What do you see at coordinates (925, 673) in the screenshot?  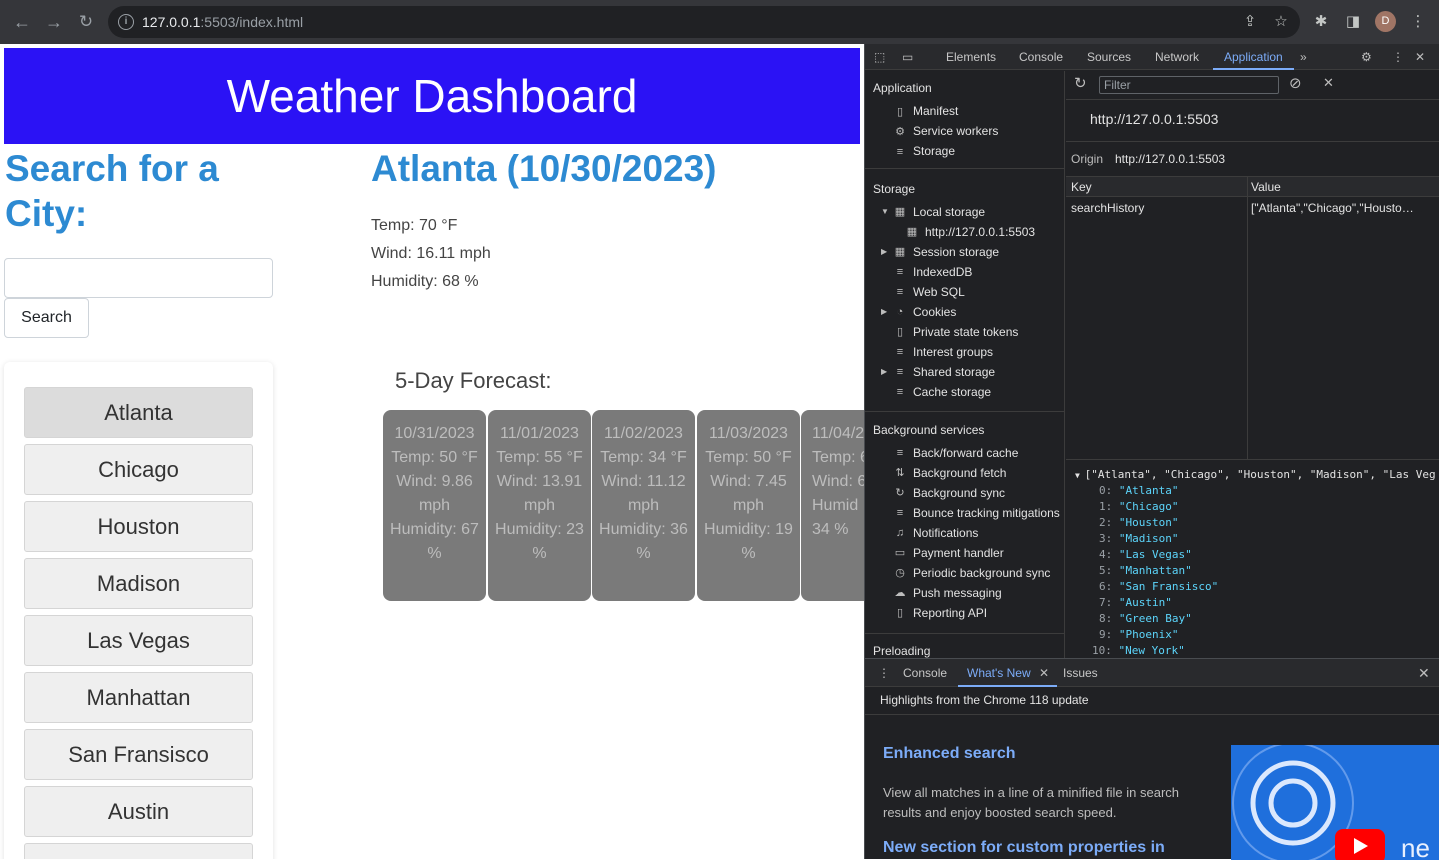 I see `drawer-tab-console: Console` at bounding box center [925, 673].